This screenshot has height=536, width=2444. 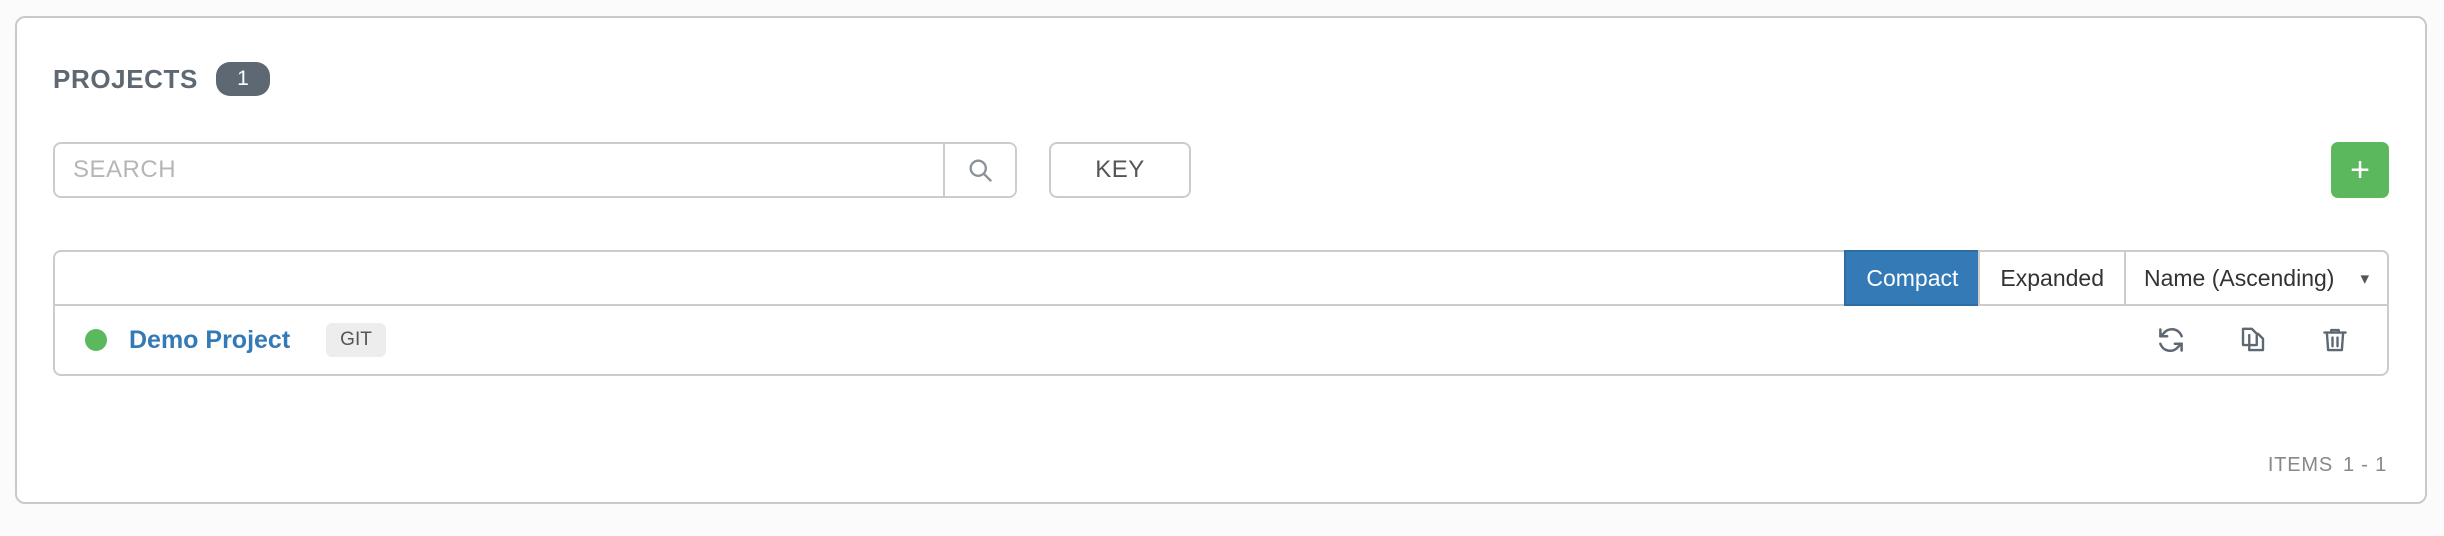 I want to click on project-name-link: Demo Project, so click(x=209, y=340).